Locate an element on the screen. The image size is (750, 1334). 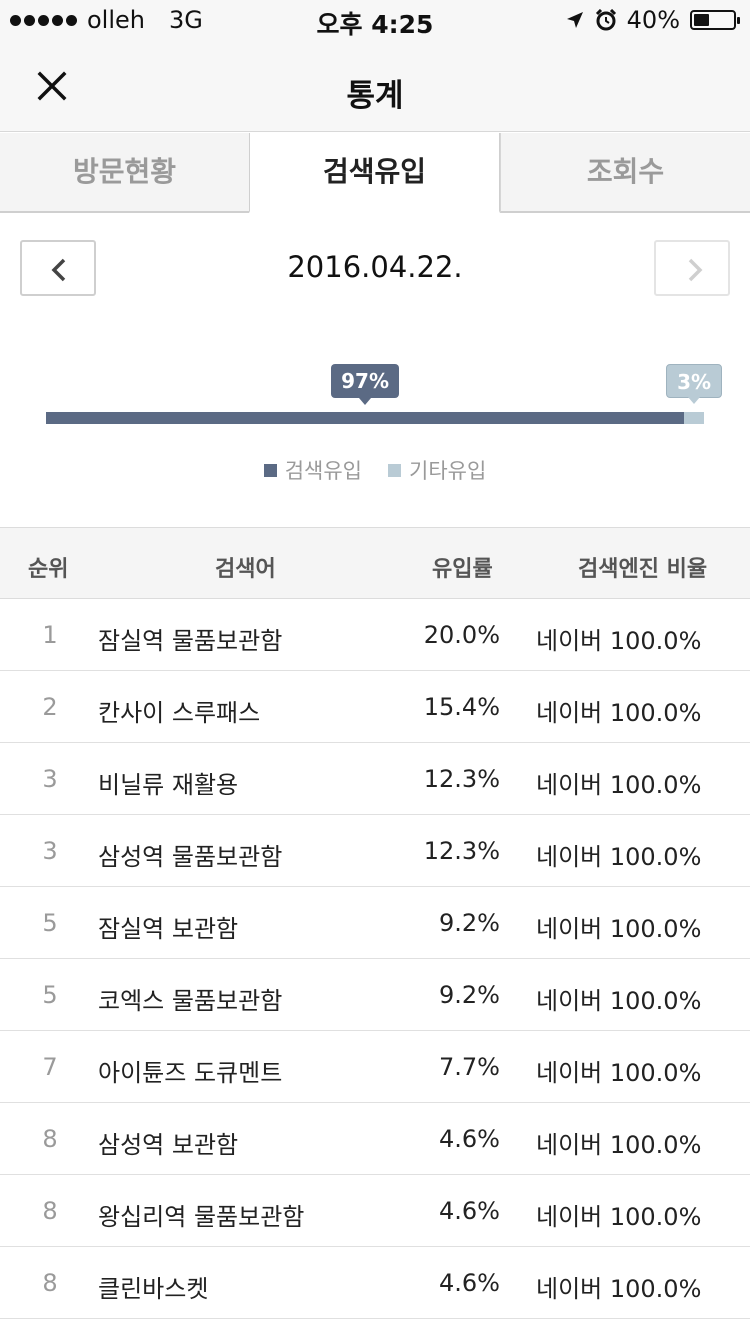
row-keyword: 잠실역 물품보관함 is located at coordinates (190, 641).